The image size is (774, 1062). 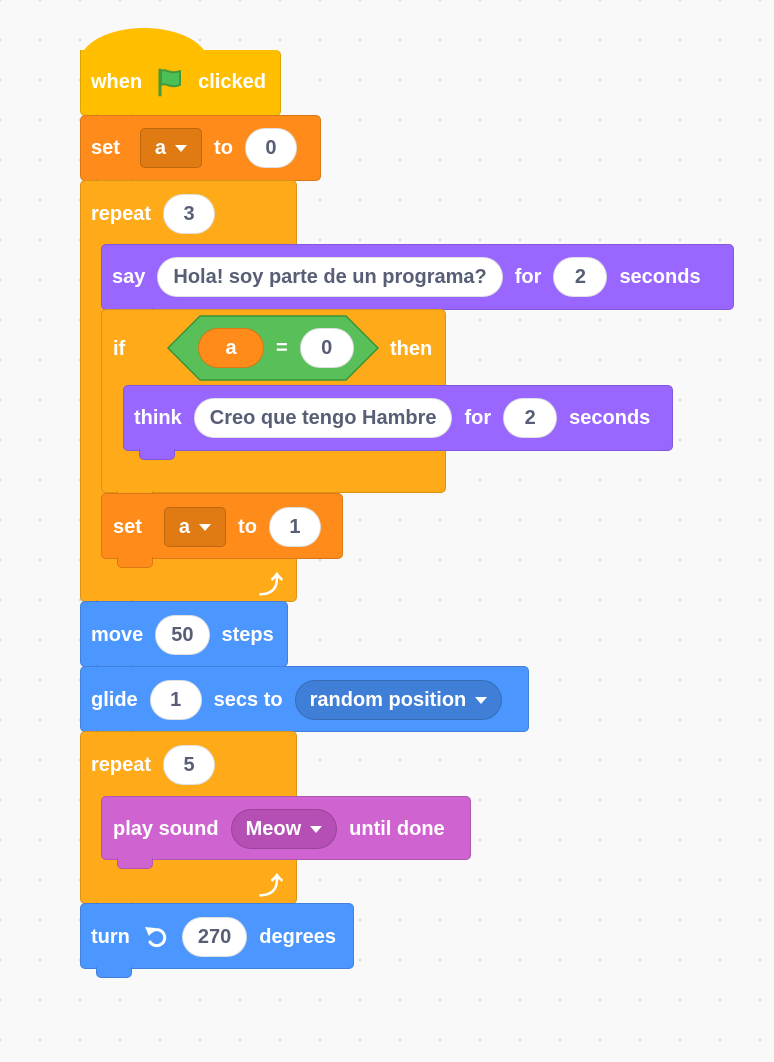 I want to click on glide-seconds-input: 1, so click(x=175, y=700).